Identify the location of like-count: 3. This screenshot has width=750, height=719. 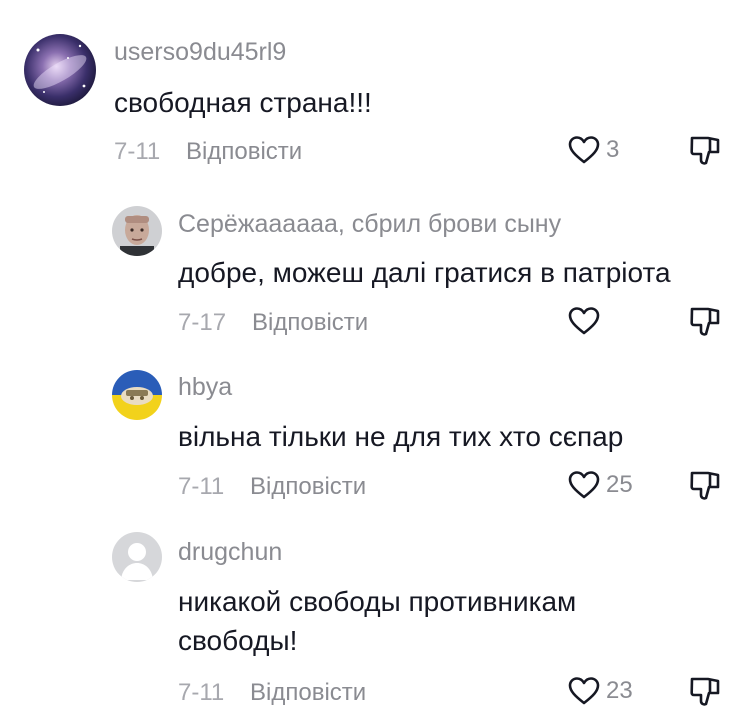
(613, 149).